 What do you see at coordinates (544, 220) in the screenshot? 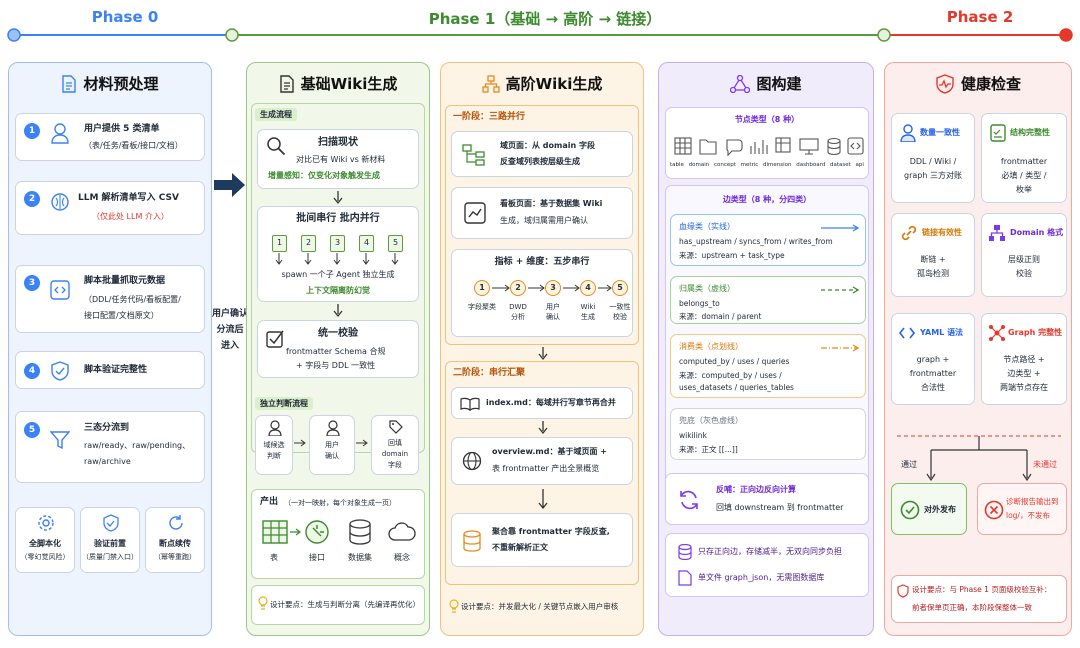
I see `card-desc: 生成，域归属需用户确认` at bounding box center [544, 220].